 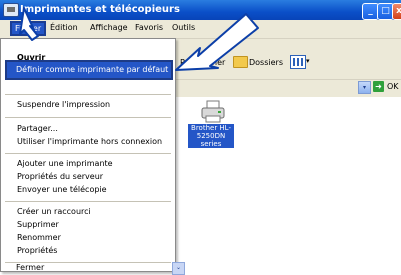 I want to click on menu-item-fermer: Fermer, so click(x=30, y=267).